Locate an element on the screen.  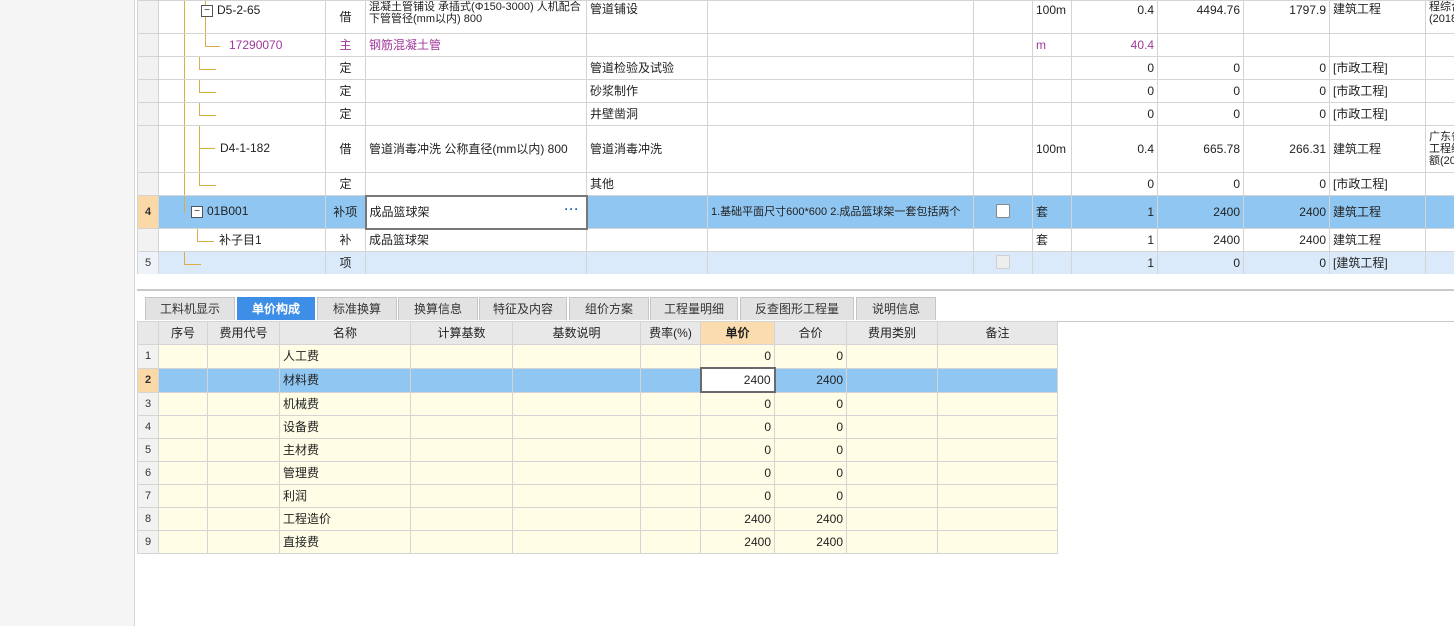
code-cell: 17290070 is located at coordinates (242, 45).